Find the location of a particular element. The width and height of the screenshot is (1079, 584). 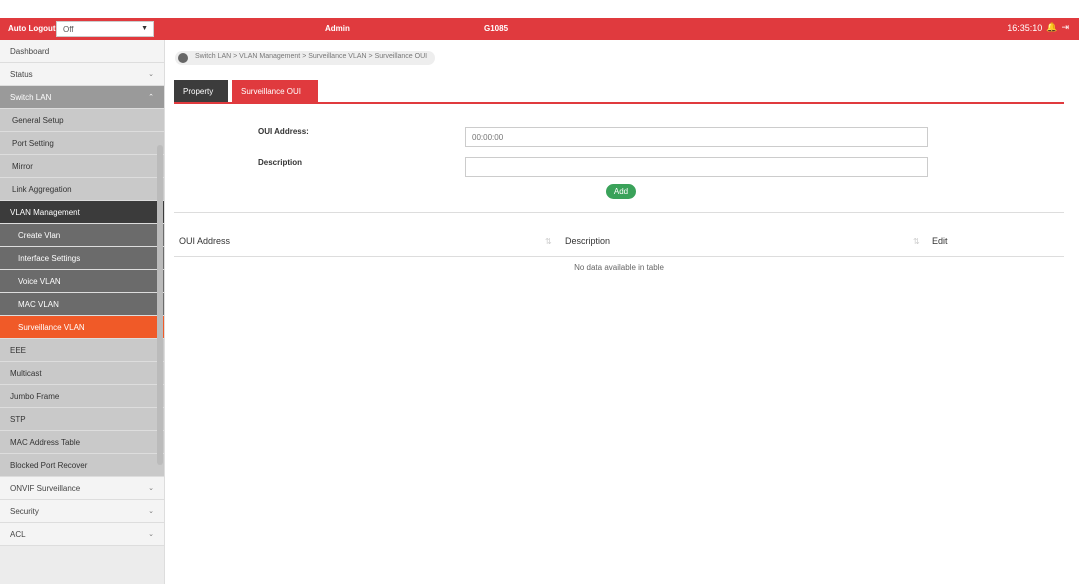

oui-address-input is located at coordinates (696, 137).